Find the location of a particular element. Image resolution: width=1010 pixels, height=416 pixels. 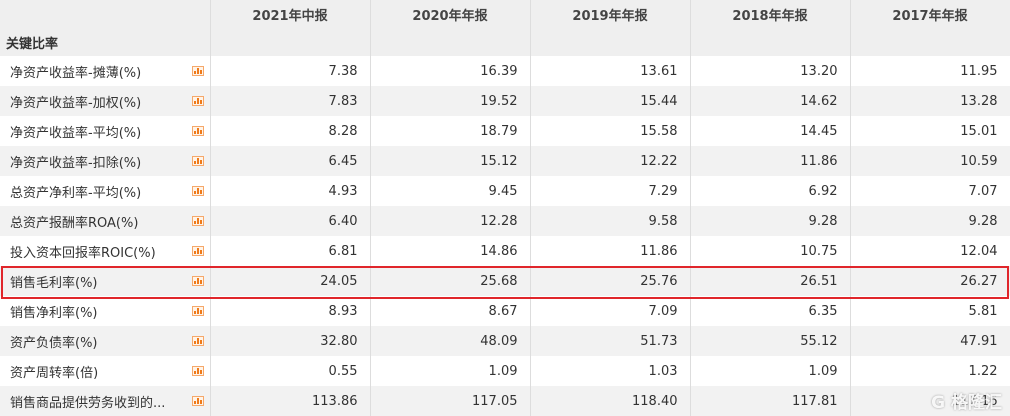

cell-value: 118.40 is located at coordinates (610, 401).